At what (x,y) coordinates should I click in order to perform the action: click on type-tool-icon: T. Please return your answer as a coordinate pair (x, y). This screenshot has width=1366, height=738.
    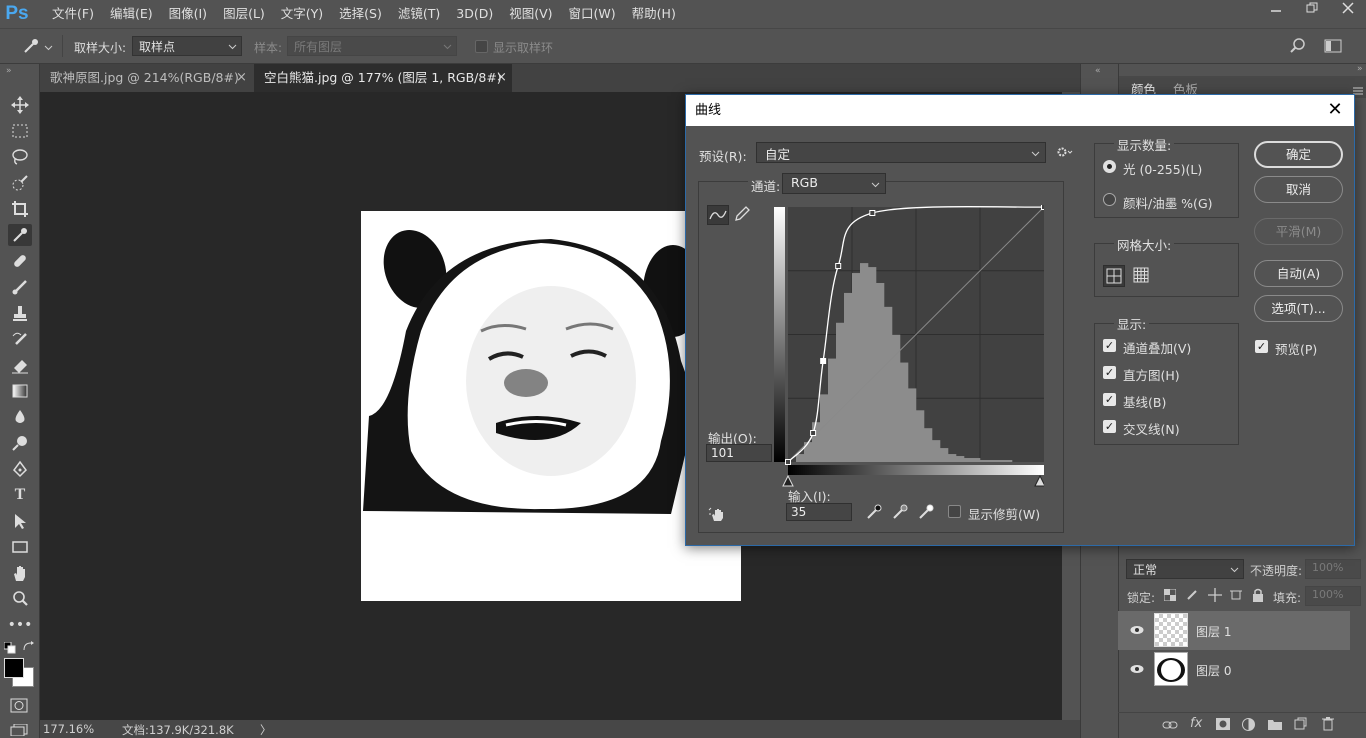
    Looking at the image, I should click on (20, 495).